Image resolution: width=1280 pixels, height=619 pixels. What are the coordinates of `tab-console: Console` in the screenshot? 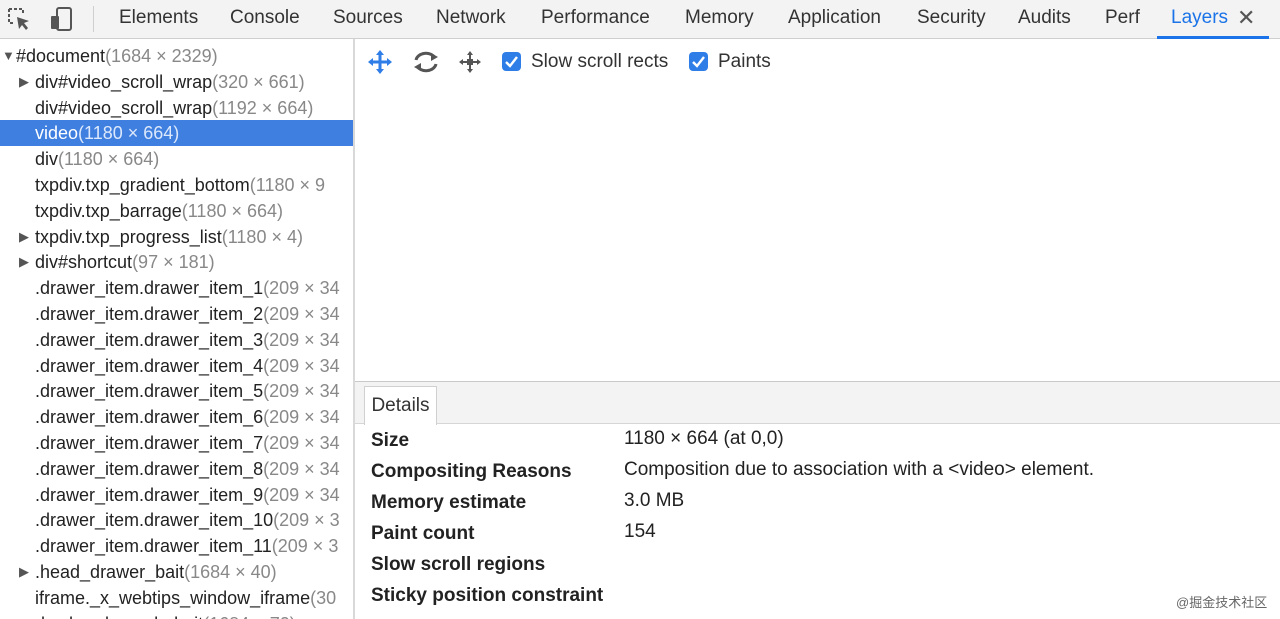 It's located at (265, 19).